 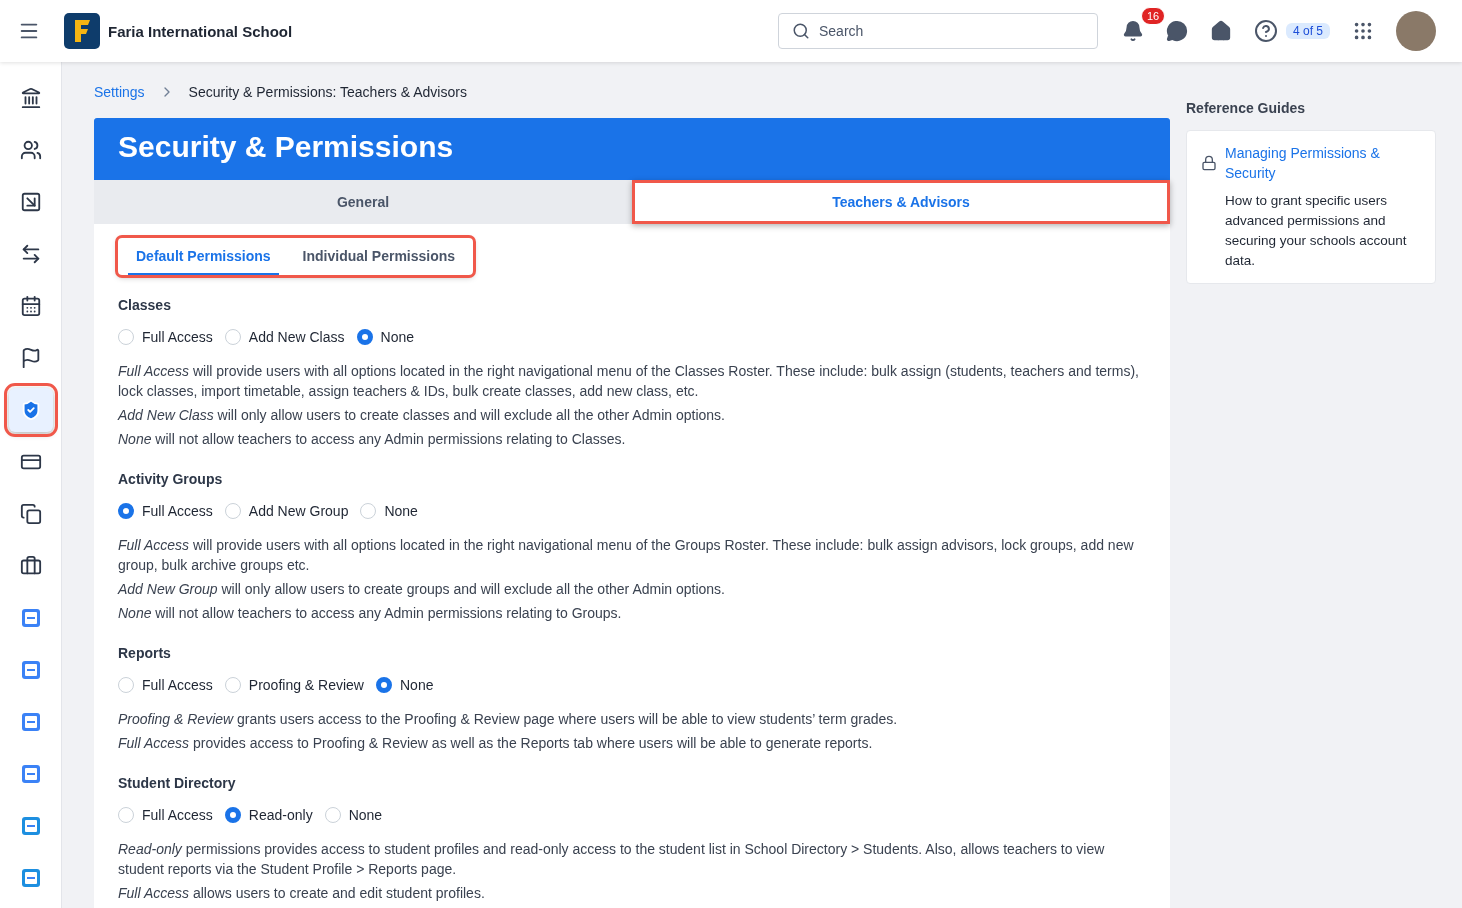 I want to click on subtab: Individual Permissions, so click(x=379, y=259).